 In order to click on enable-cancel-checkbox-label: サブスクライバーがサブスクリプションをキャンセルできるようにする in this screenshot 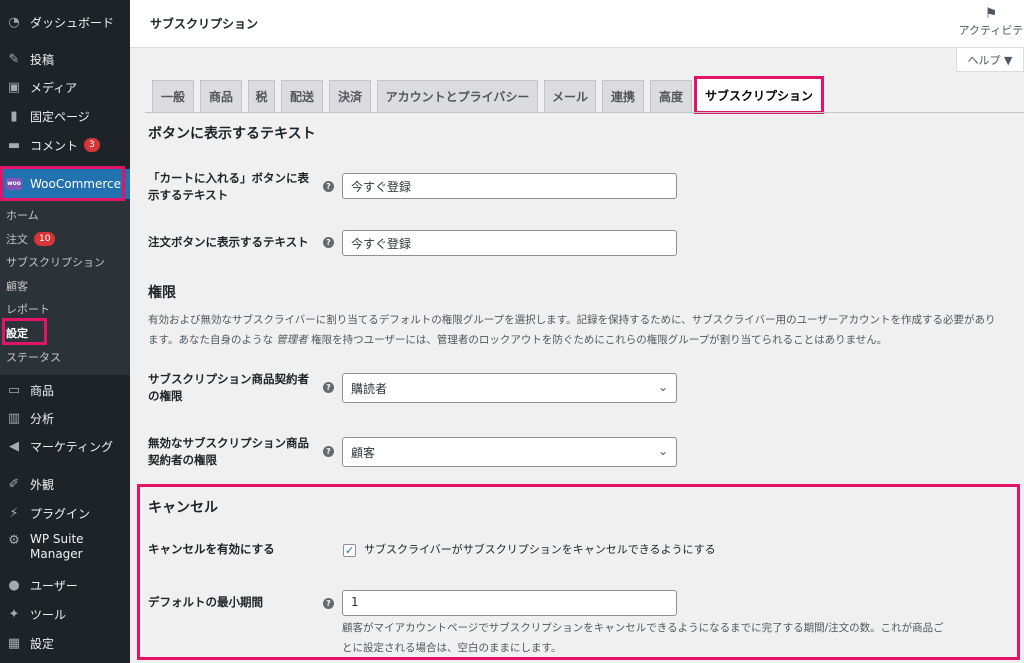, I will do `click(540, 550)`.